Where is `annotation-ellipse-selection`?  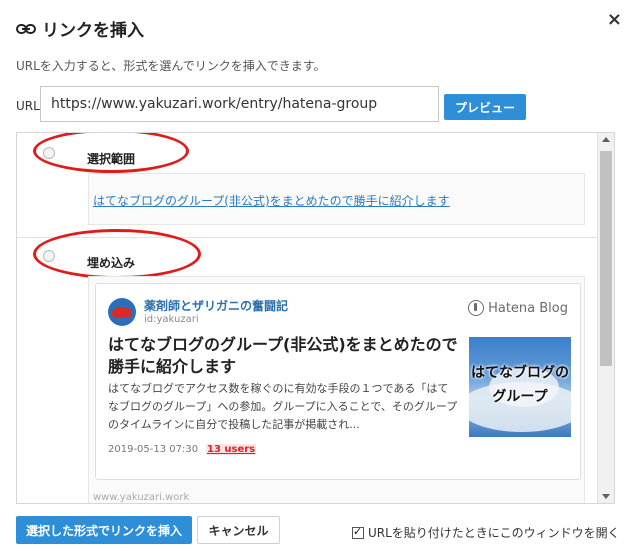
annotation-ellipse-selection is located at coordinates (111, 153).